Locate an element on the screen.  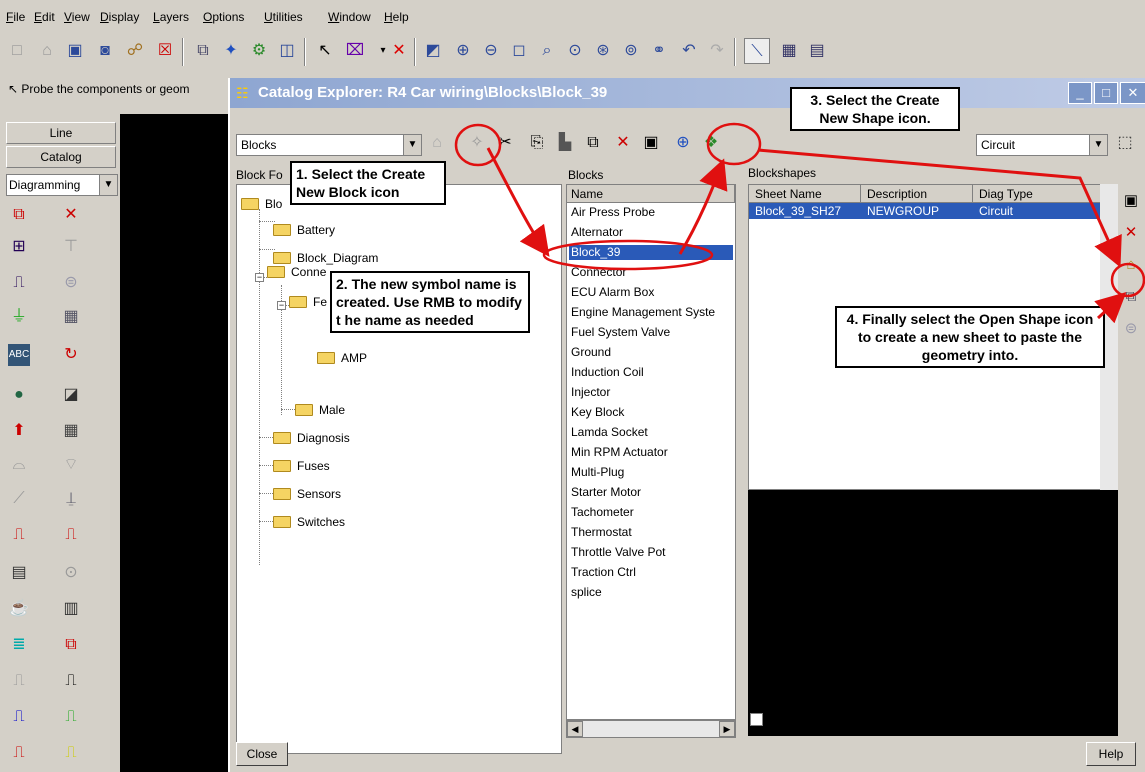
list-item: Air Press Probe is located at coordinates (613, 212).